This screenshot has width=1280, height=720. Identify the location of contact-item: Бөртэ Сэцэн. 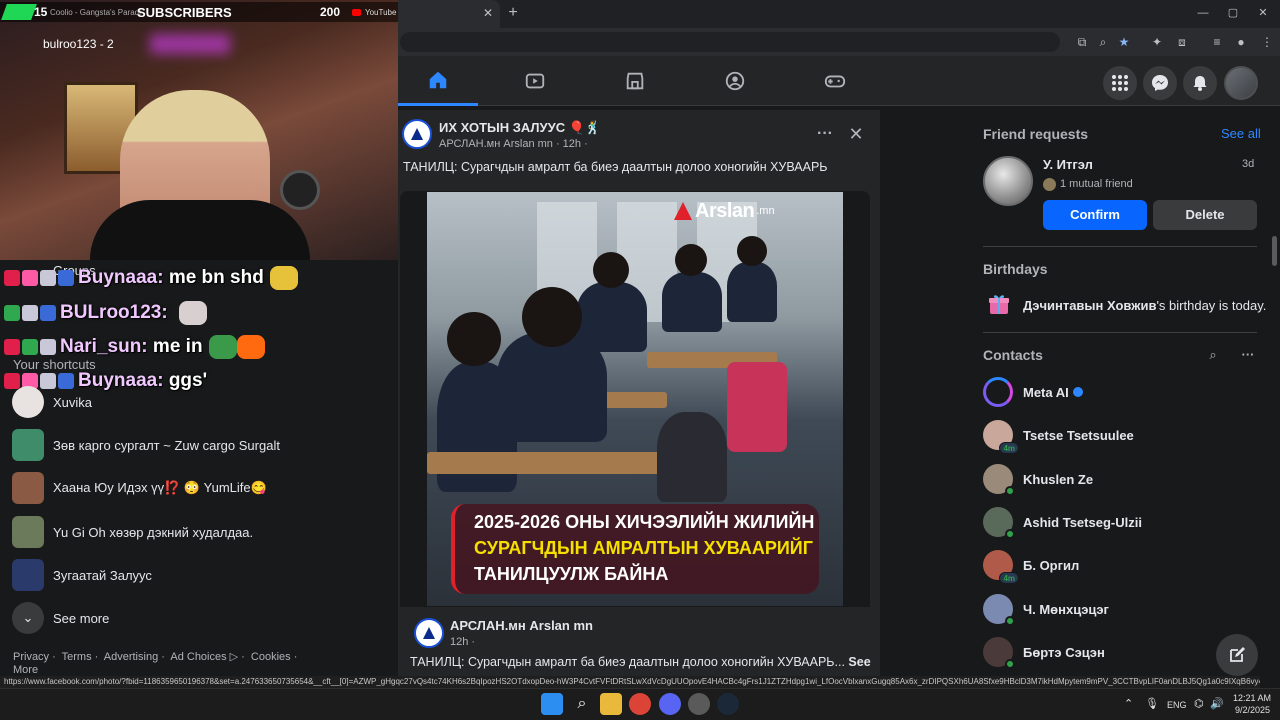
(1044, 652).